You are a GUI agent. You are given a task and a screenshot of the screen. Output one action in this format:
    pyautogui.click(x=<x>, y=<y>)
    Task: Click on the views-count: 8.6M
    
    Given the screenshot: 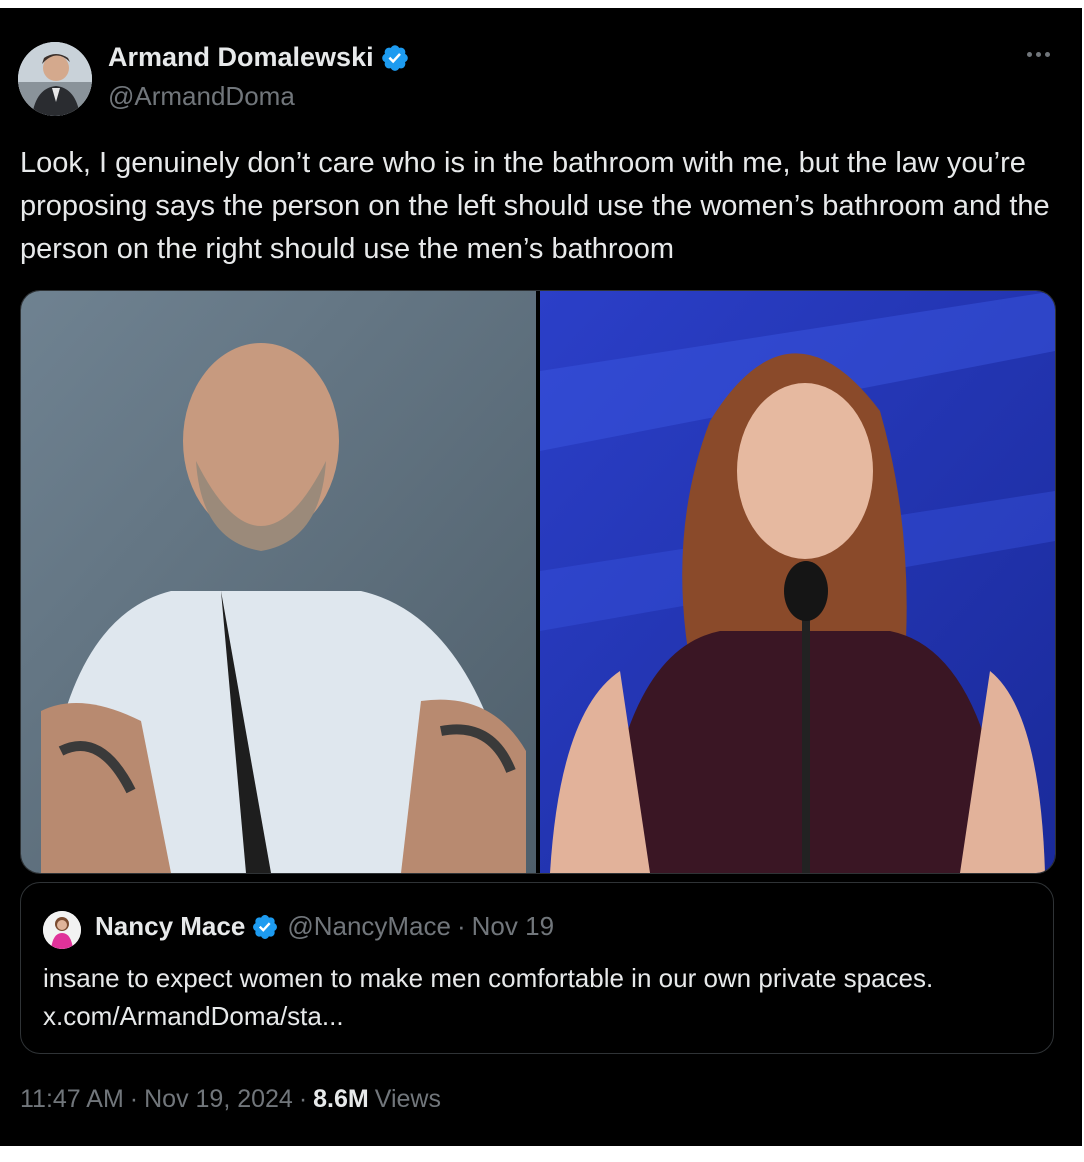 What is the action you would take?
    pyautogui.click(x=341, y=1099)
    